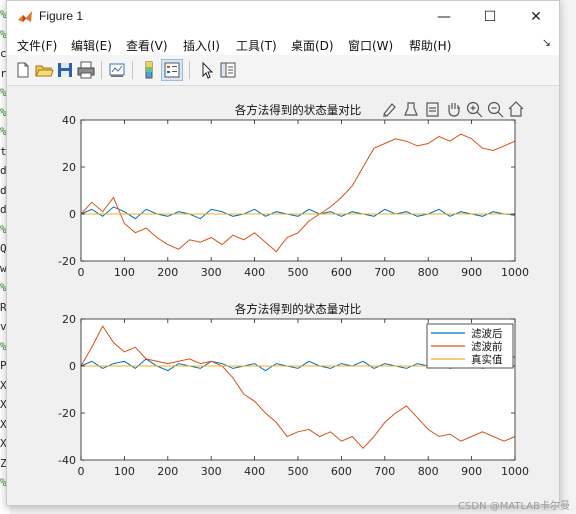 The height and width of the screenshot is (514, 576). What do you see at coordinates (256, 45) in the screenshot?
I see `menu-tools: 工具(T)` at bounding box center [256, 45].